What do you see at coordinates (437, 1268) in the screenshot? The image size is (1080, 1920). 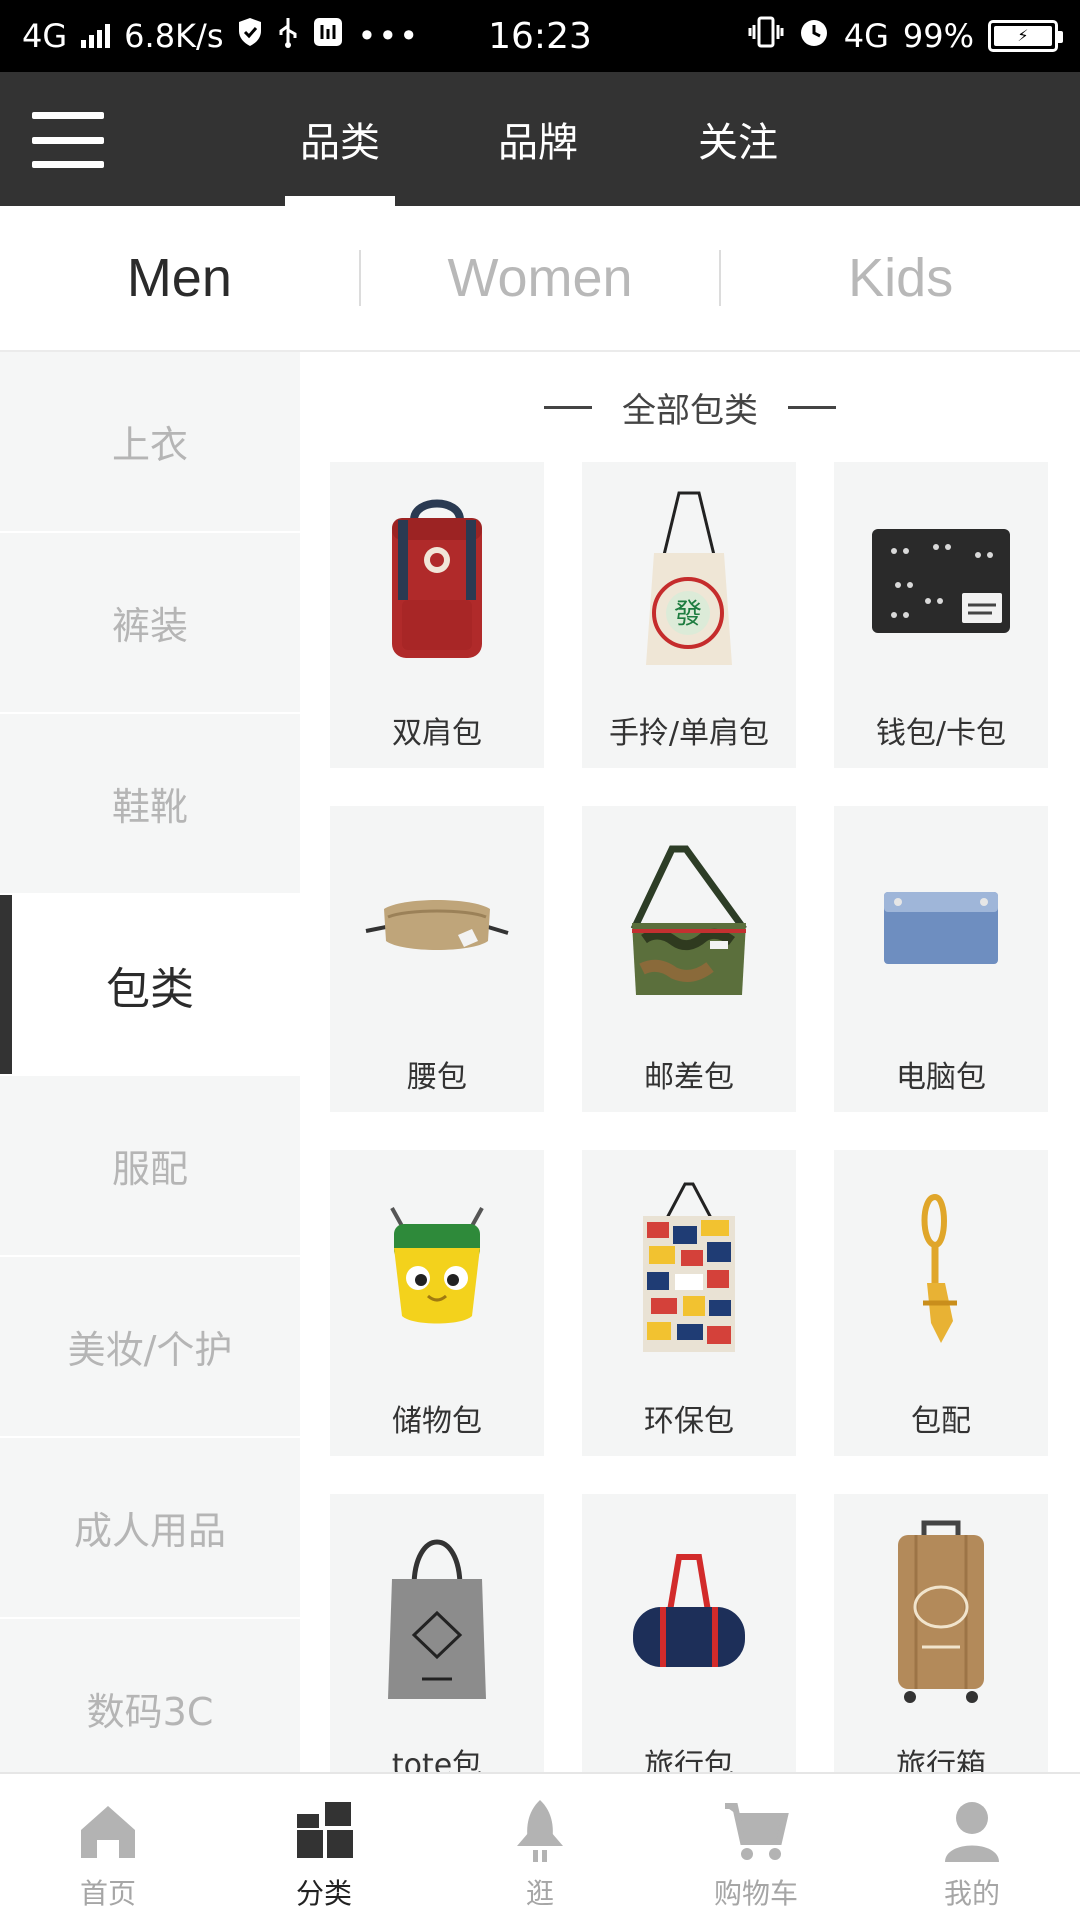 I see `pouch-icon` at bounding box center [437, 1268].